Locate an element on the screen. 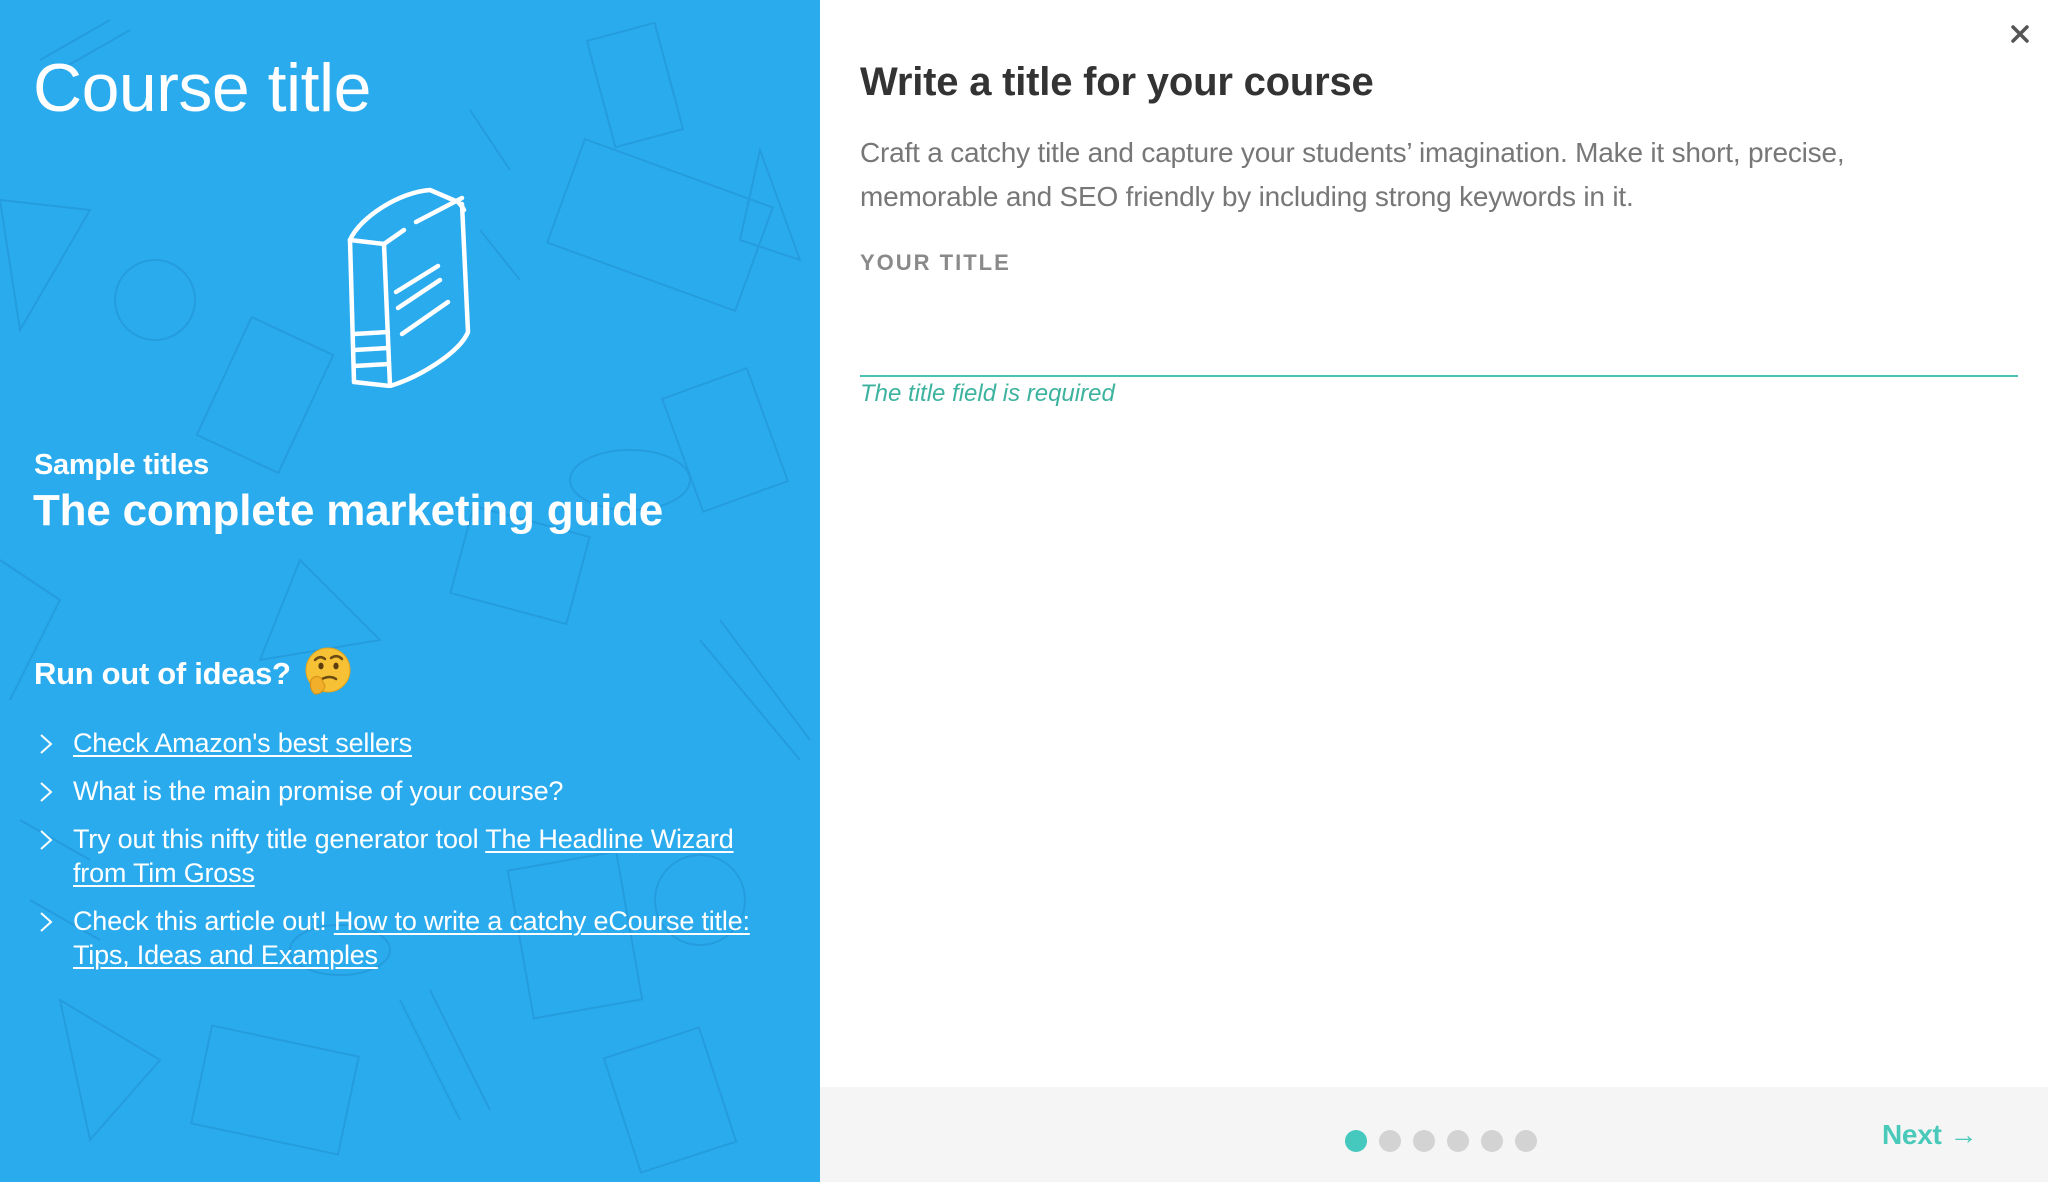  idea-text: Try out this nifty title generator tool is located at coordinates (279, 839).